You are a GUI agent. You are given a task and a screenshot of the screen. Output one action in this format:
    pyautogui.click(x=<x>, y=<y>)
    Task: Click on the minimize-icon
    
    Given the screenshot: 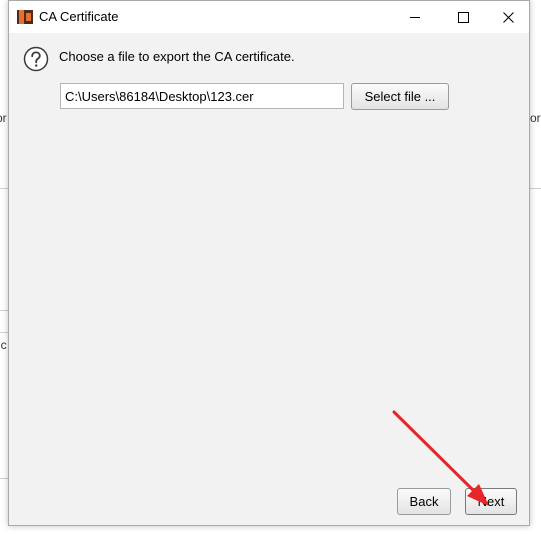 What is the action you would take?
    pyautogui.click(x=414, y=17)
    